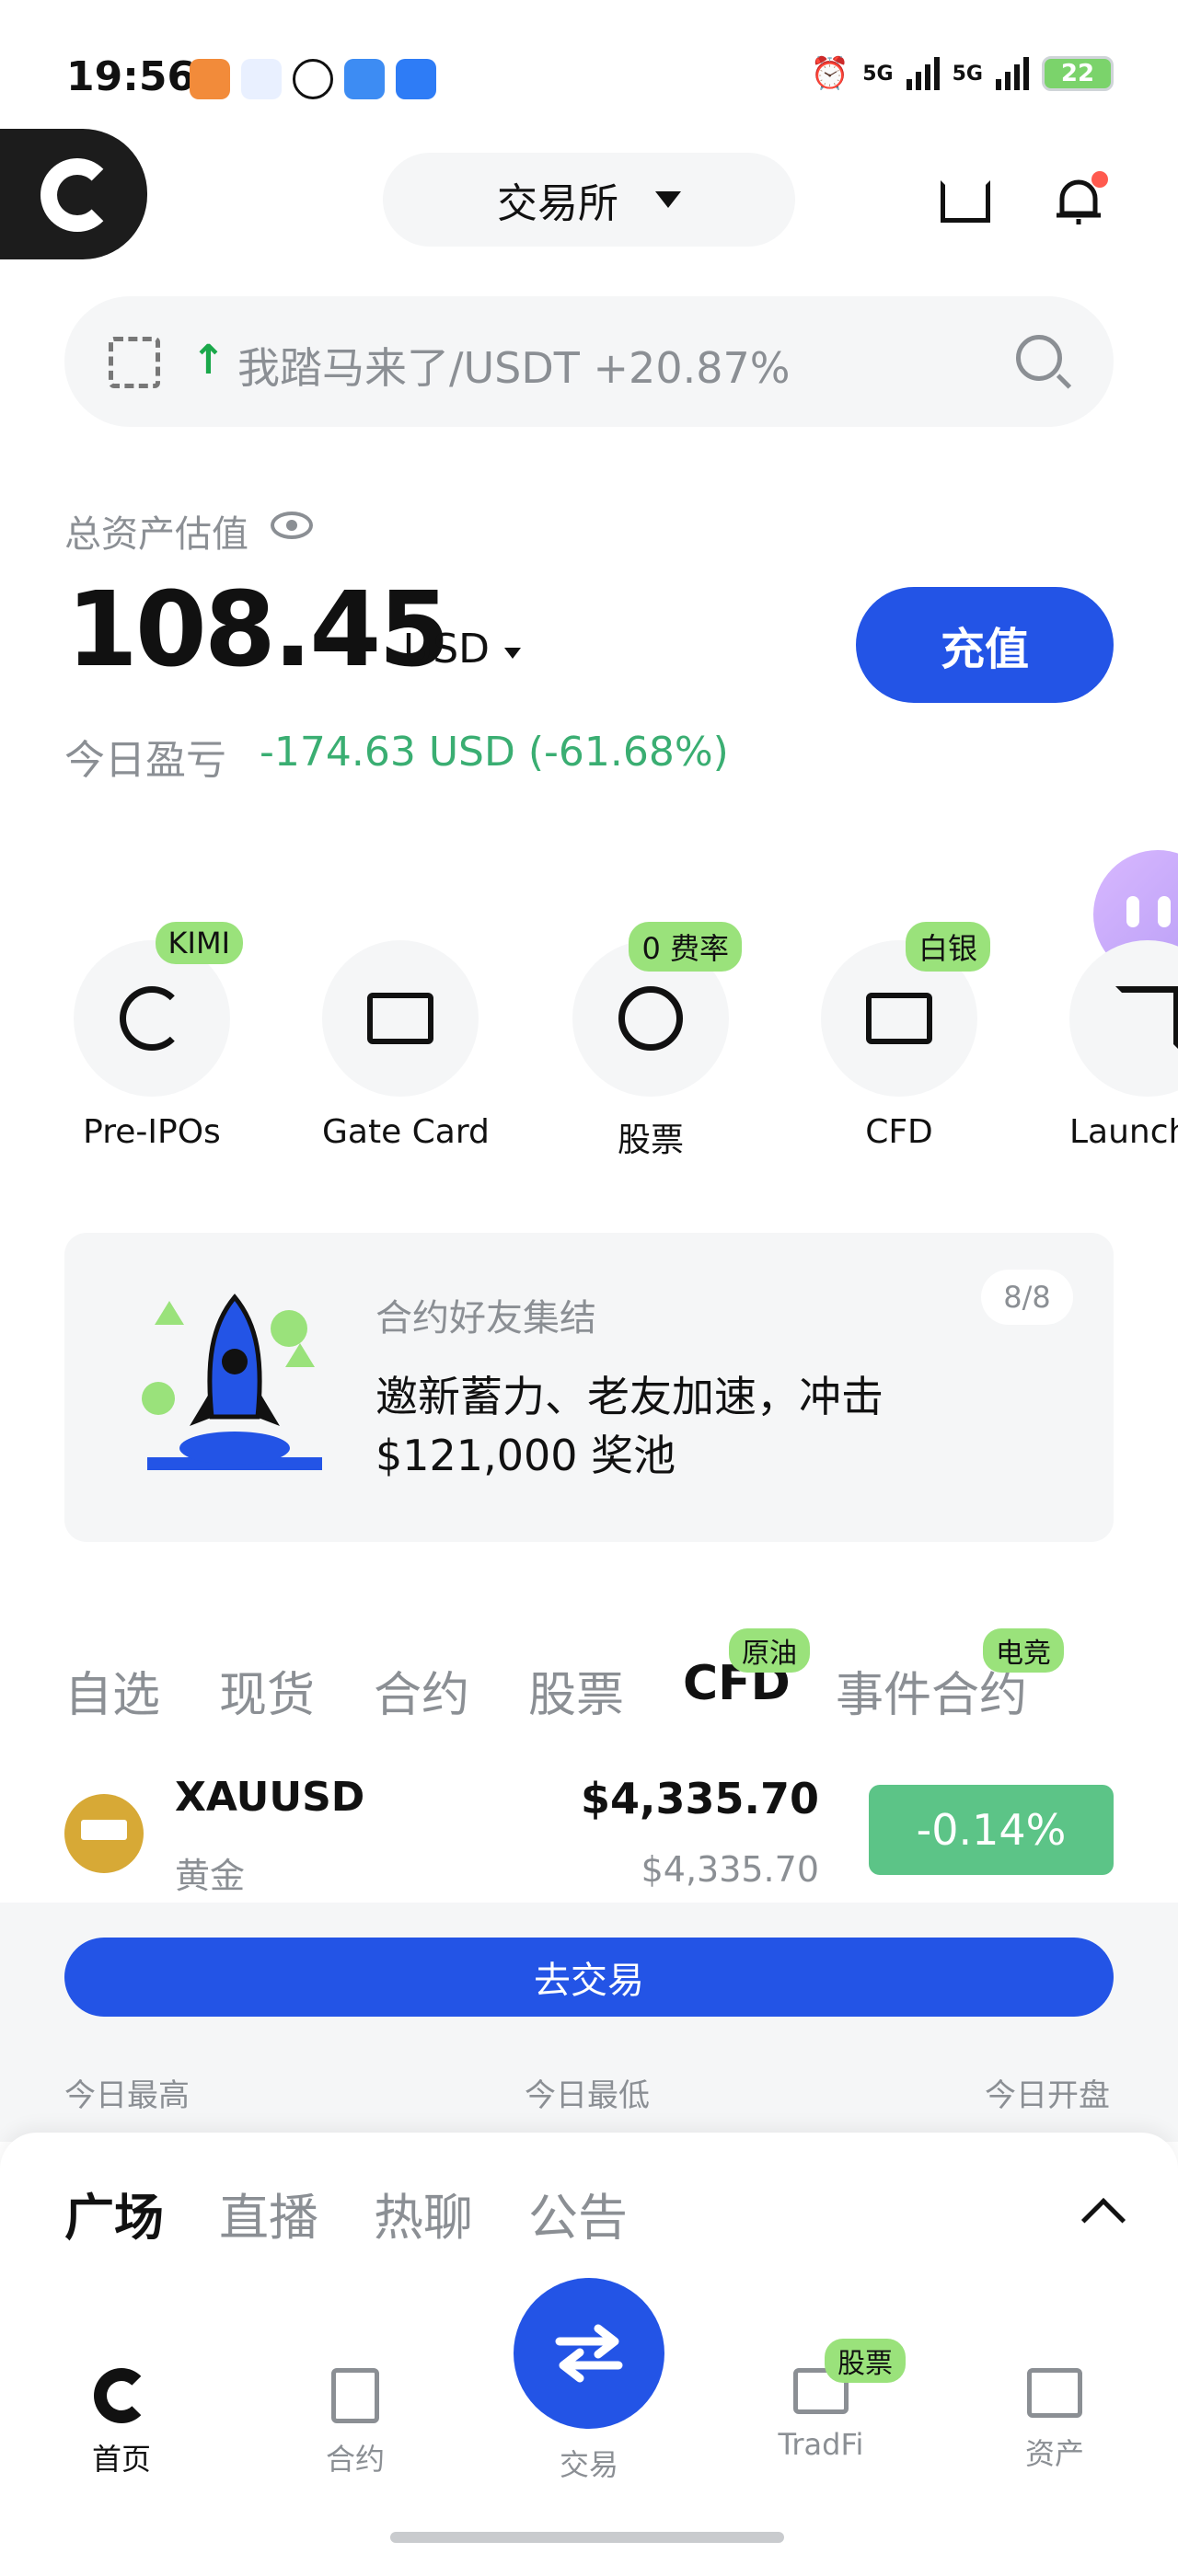 Image resolution: width=1178 pixels, height=2576 pixels. What do you see at coordinates (991, 1830) in the screenshot?
I see `row-change-badge: -0.14%` at bounding box center [991, 1830].